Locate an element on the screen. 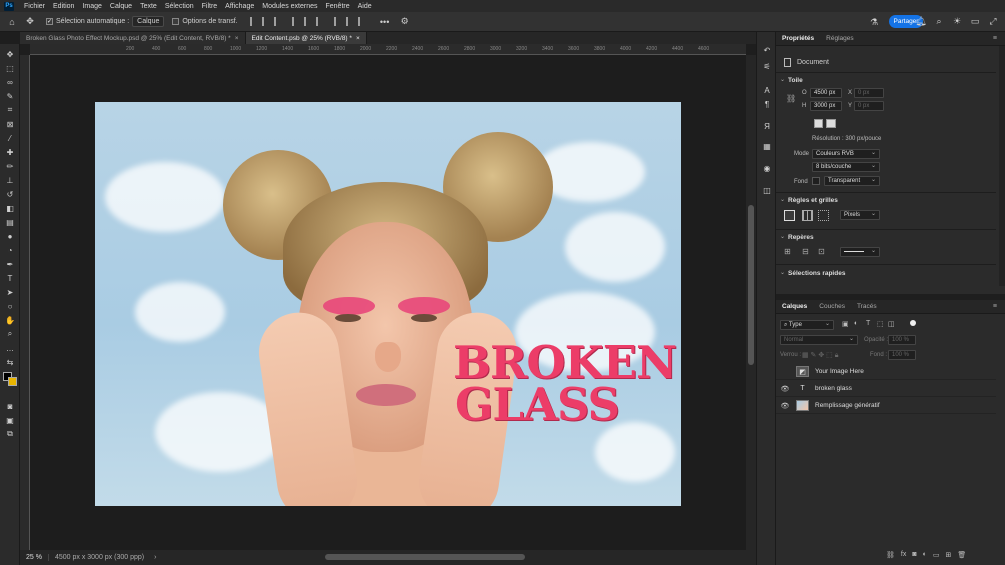  swatches-icon: ▦ is located at coordinates (767, 146).